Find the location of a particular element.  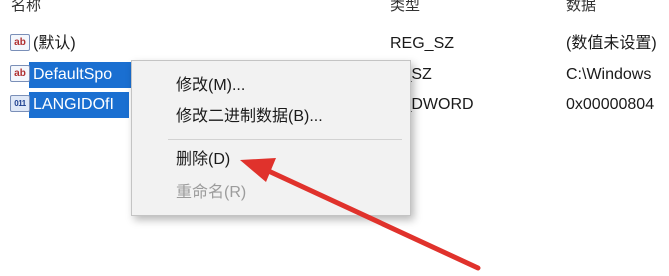

value-type: REG_SZ is located at coordinates (422, 43).